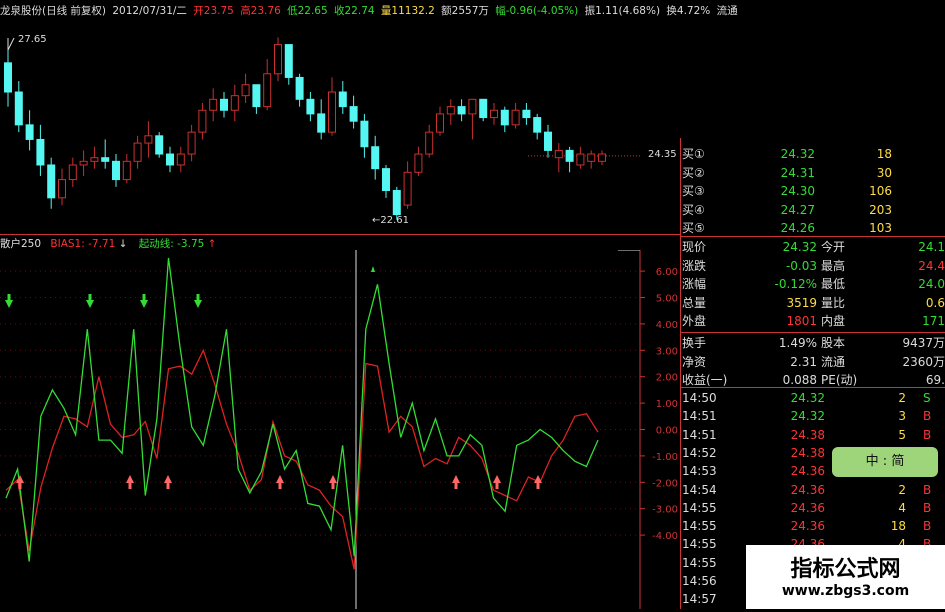 The width and height of the screenshot is (945, 612). I want to click on stat-value: -0.03, so click(801, 265).